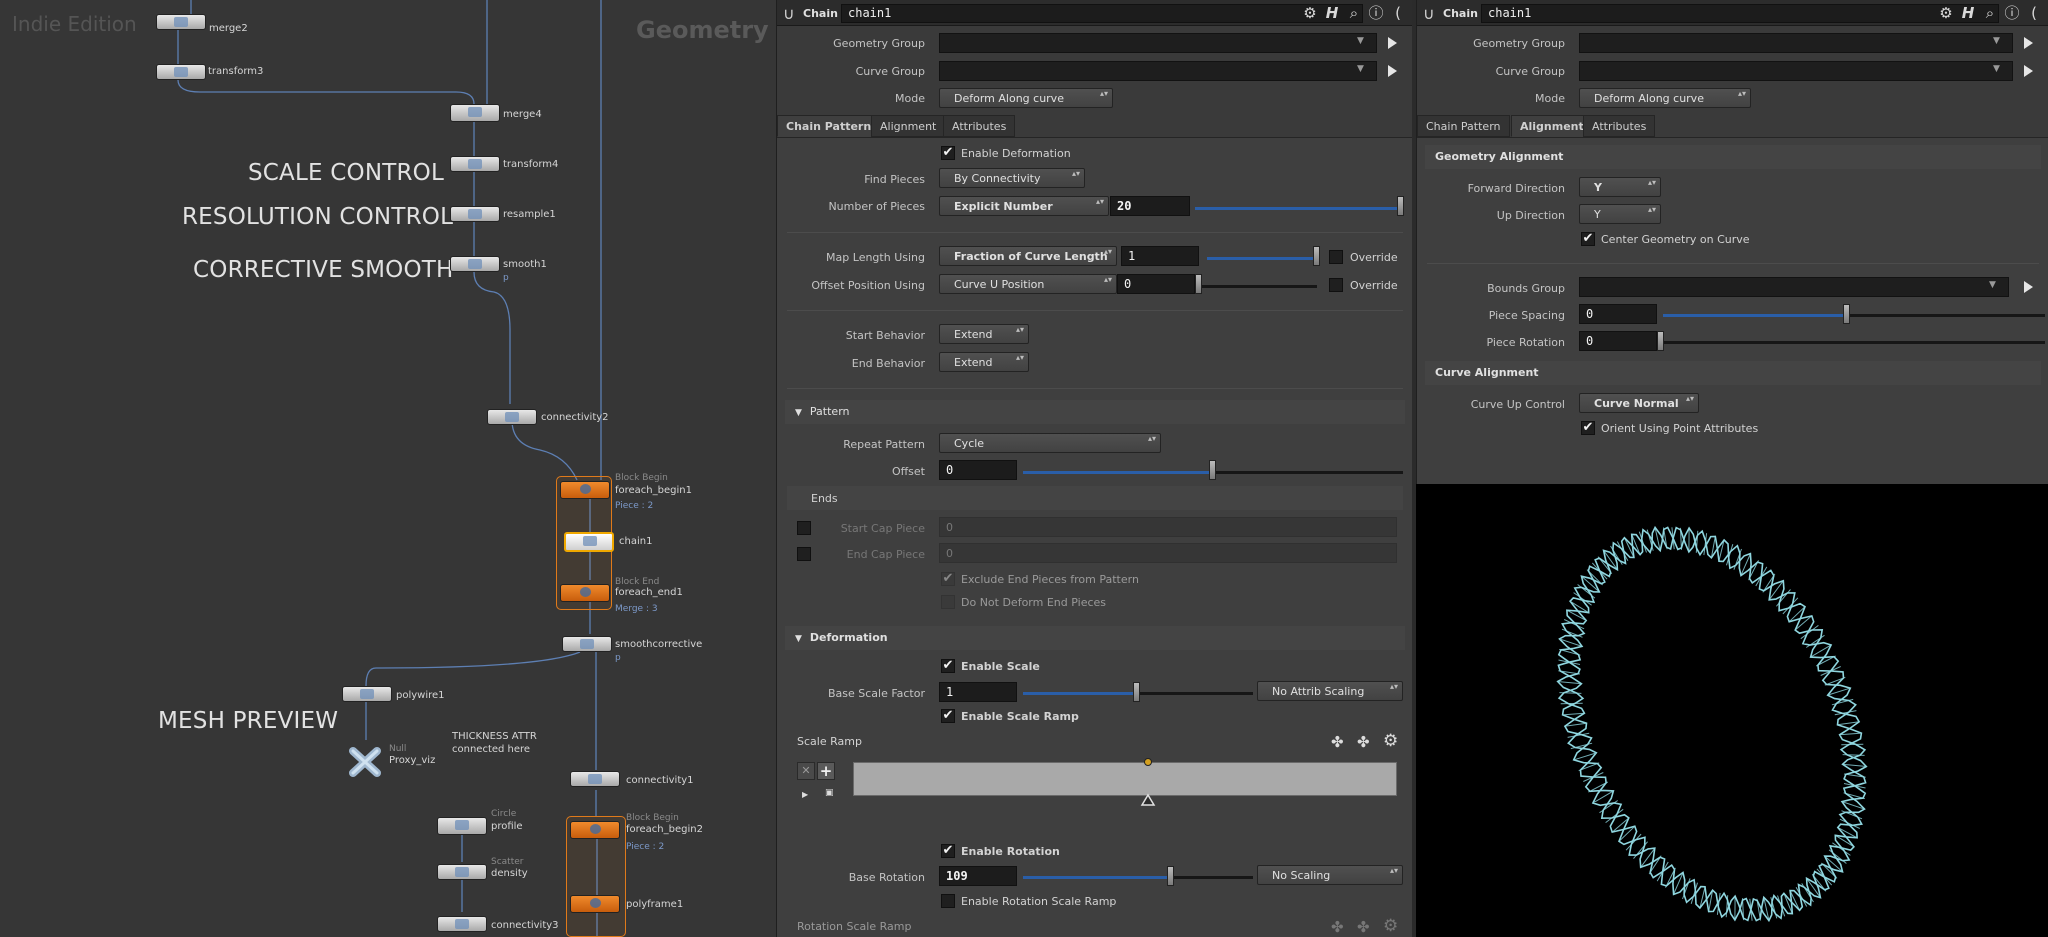 This screenshot has width=2048, height=937. Describe the element at coordinates (367, 694) in the screenshot. I see `node-polywire1` at that location.